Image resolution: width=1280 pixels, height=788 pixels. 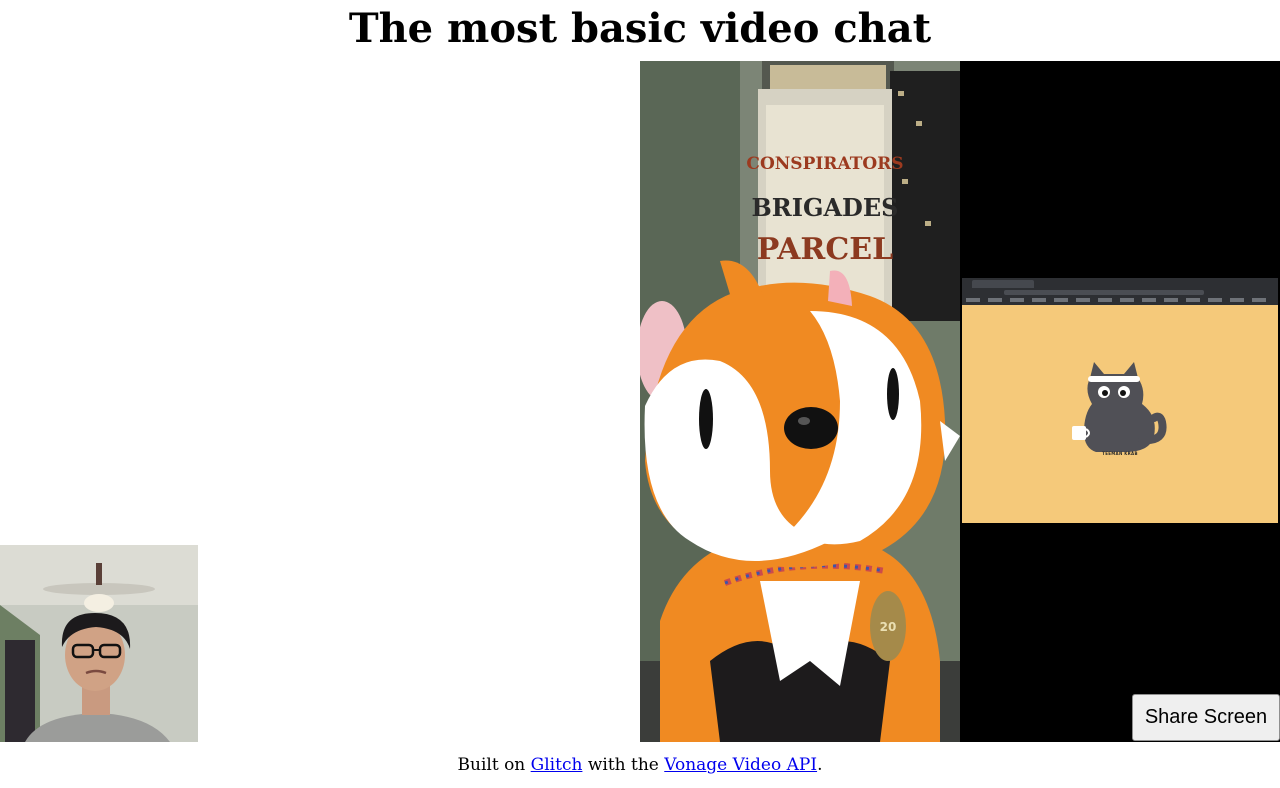 I want to click on shared-browser-window: TEEMAN KRAB, so click(x=1120, y=400).